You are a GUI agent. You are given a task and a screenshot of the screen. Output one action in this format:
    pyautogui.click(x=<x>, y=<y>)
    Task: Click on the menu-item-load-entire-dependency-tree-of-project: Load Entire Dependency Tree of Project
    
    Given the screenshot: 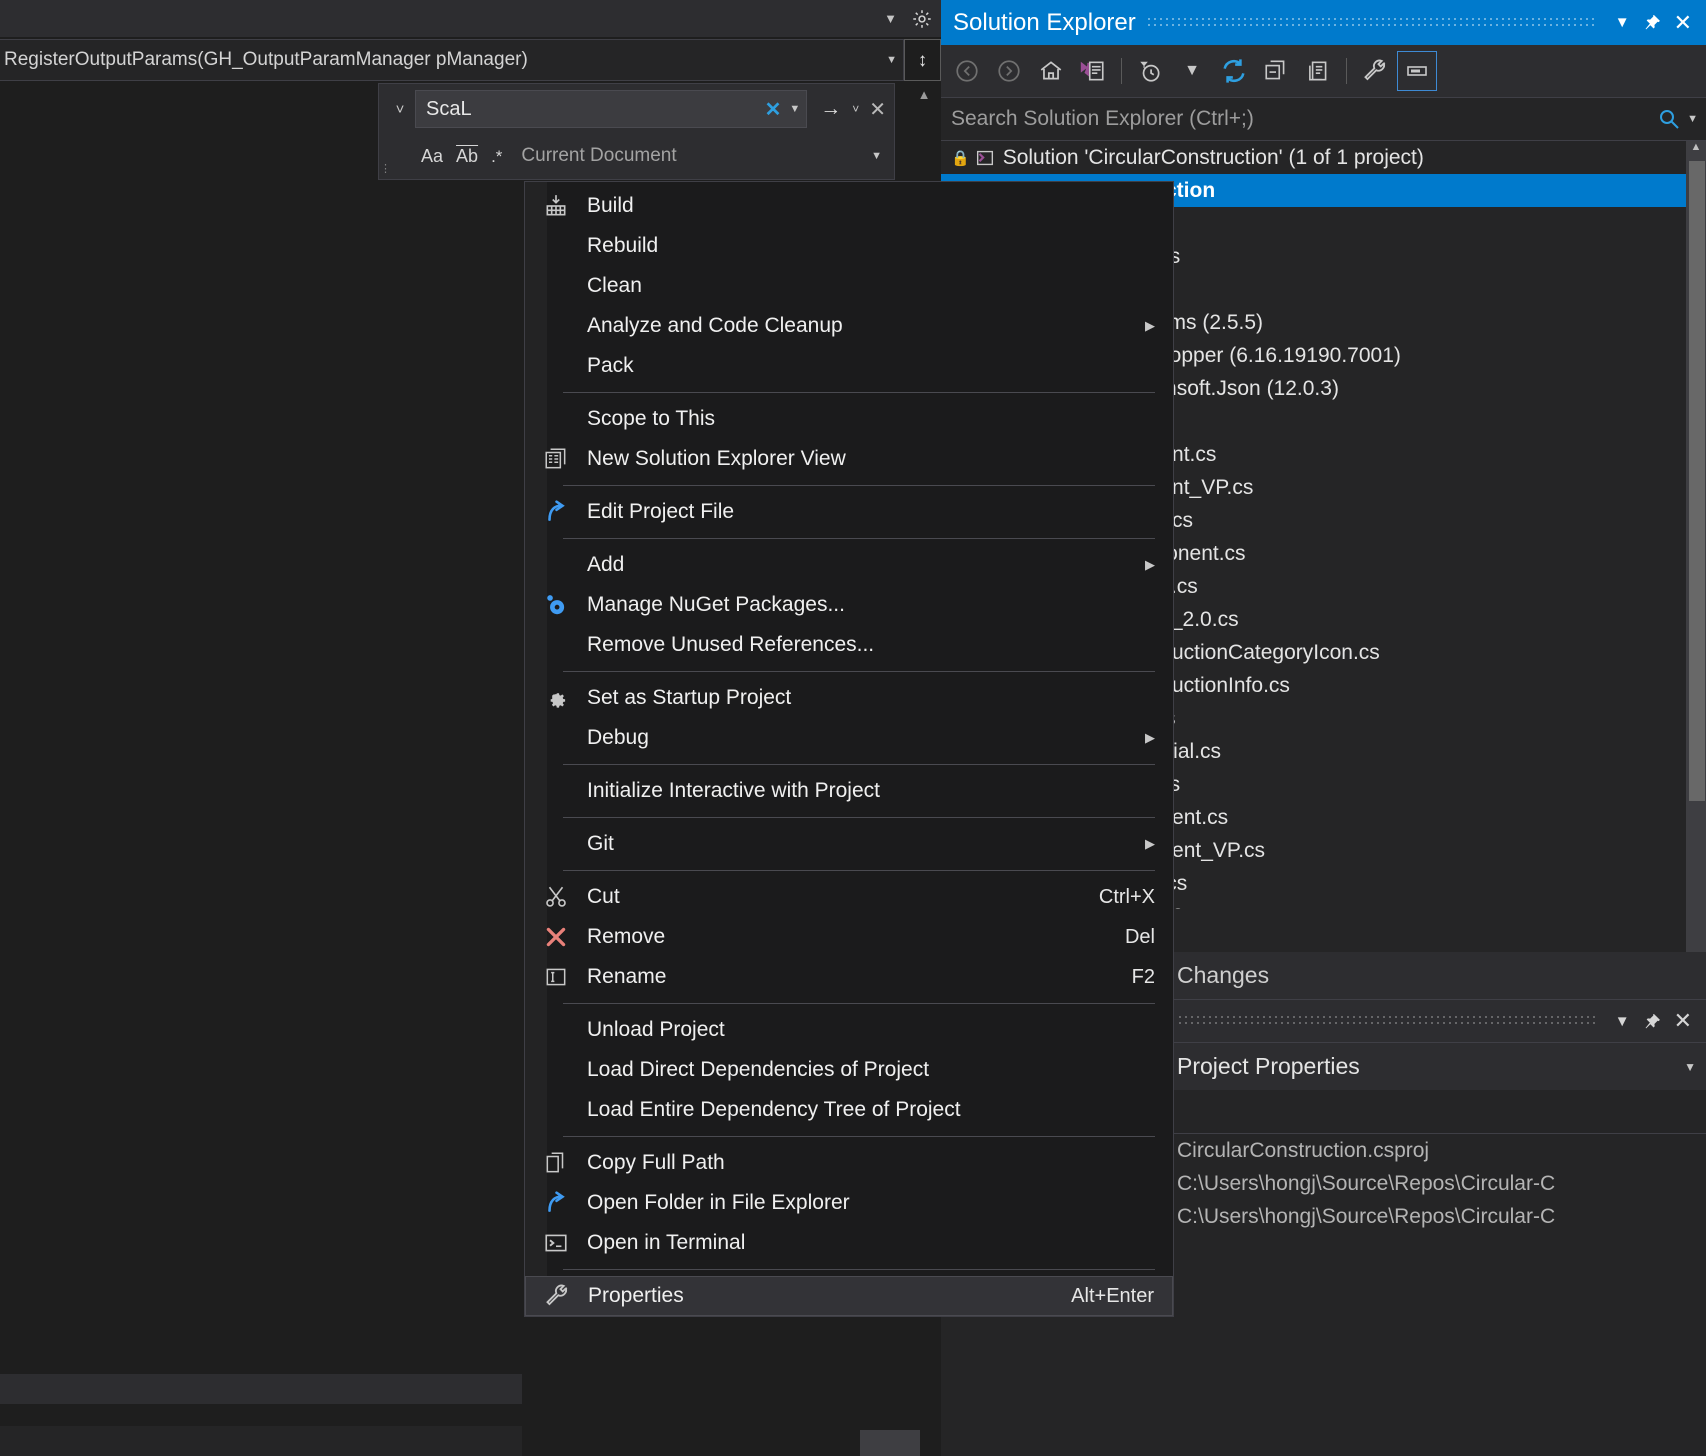 What is the action you would take?
    pyautogui.click(x=849, y=1110)
    